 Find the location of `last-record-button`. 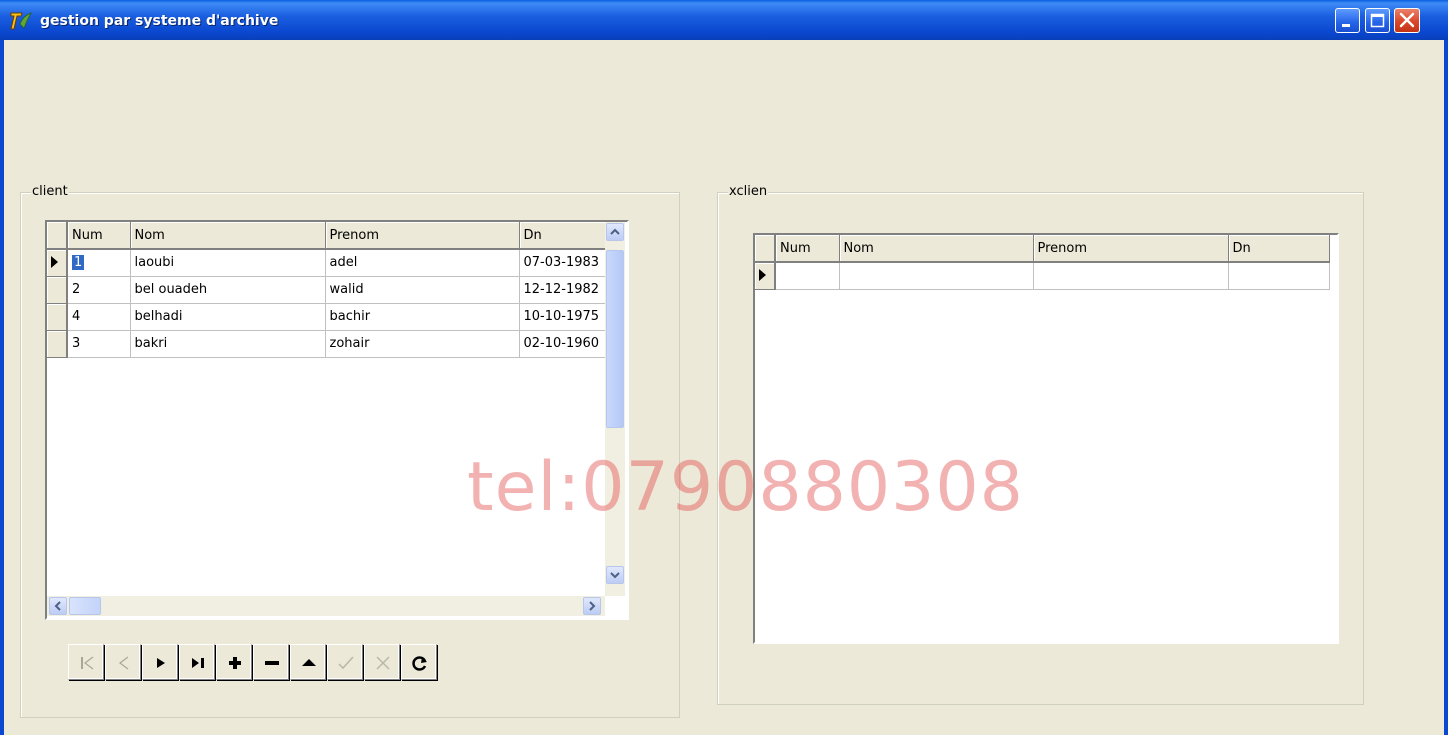

last-record-button is located at coordinates (197, 662).